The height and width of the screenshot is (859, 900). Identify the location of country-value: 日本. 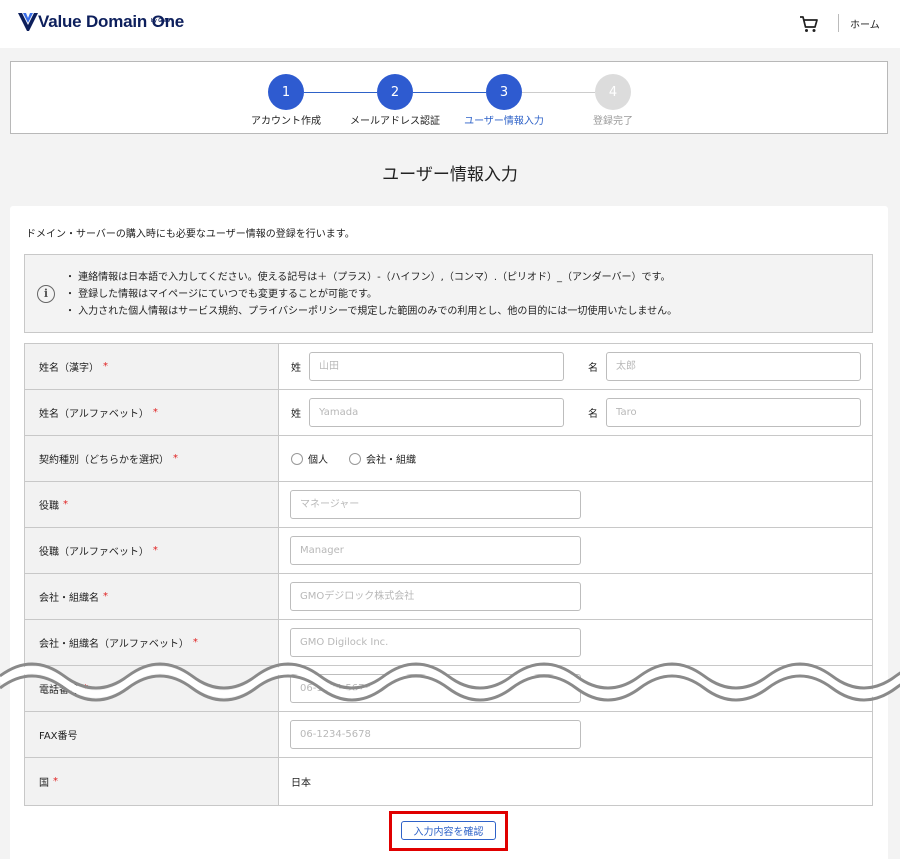
(301, 783).